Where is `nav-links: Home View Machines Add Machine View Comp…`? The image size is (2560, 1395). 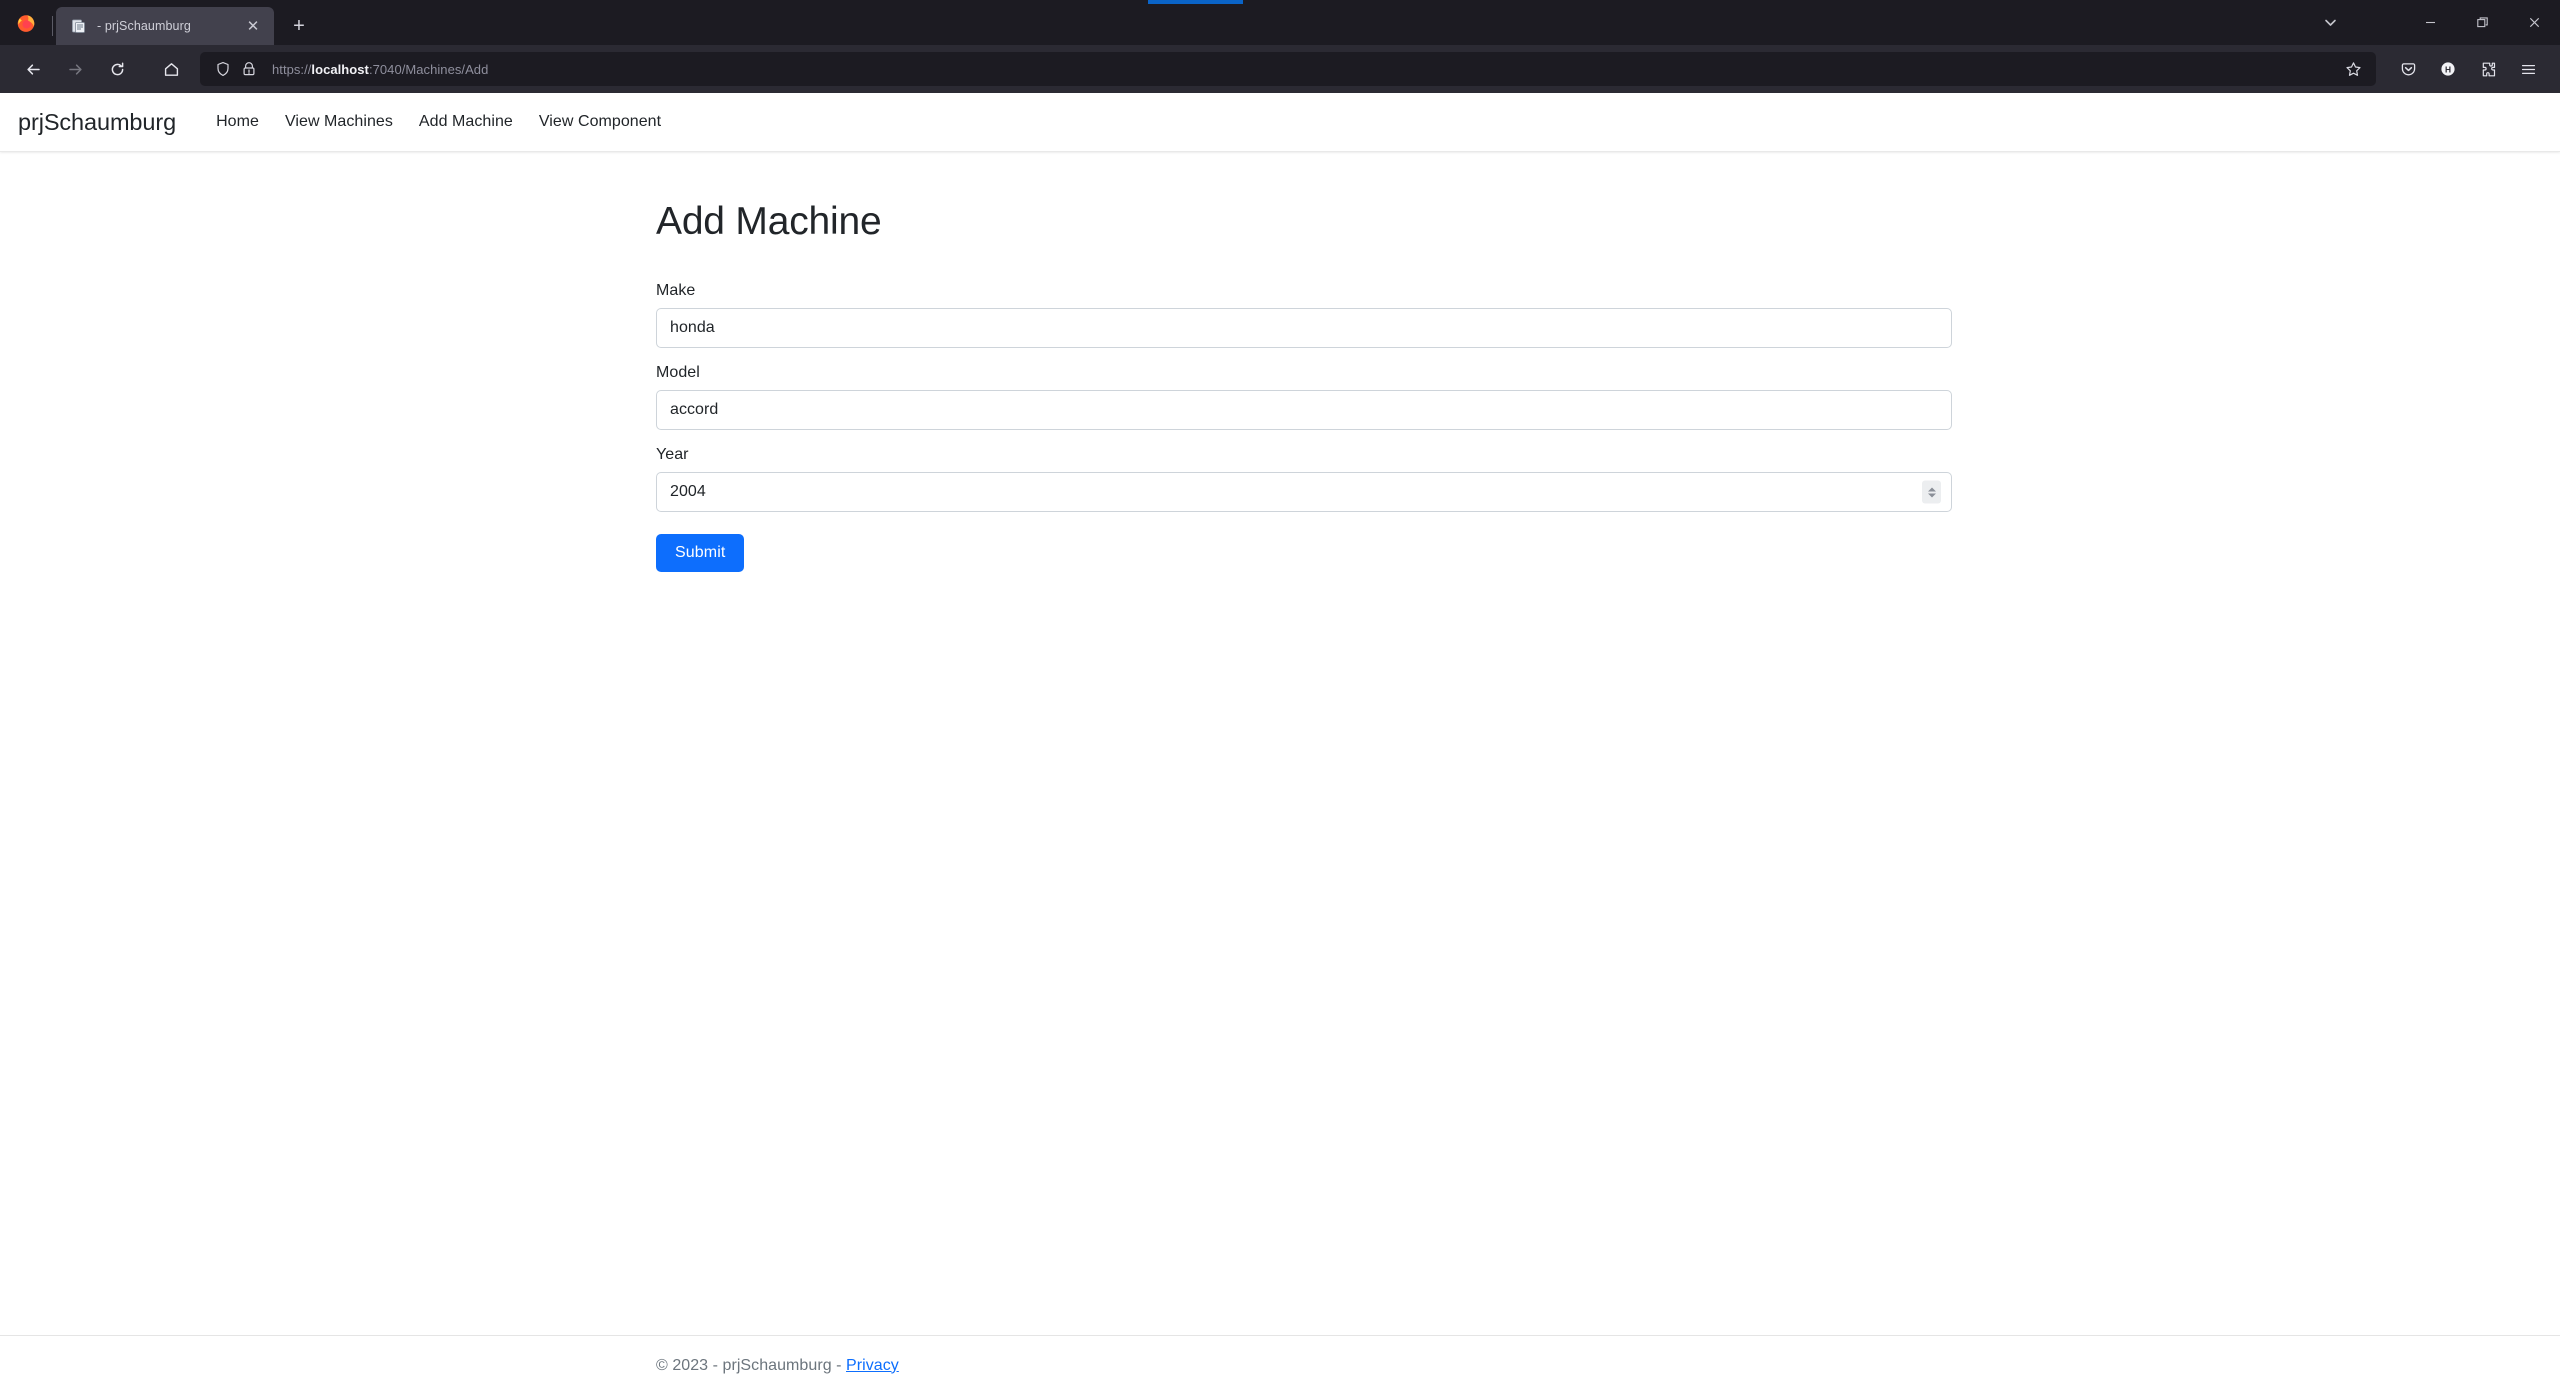 nav-links: Home View Machines Add Machine View Comp… is located at coordinates (438, 122).